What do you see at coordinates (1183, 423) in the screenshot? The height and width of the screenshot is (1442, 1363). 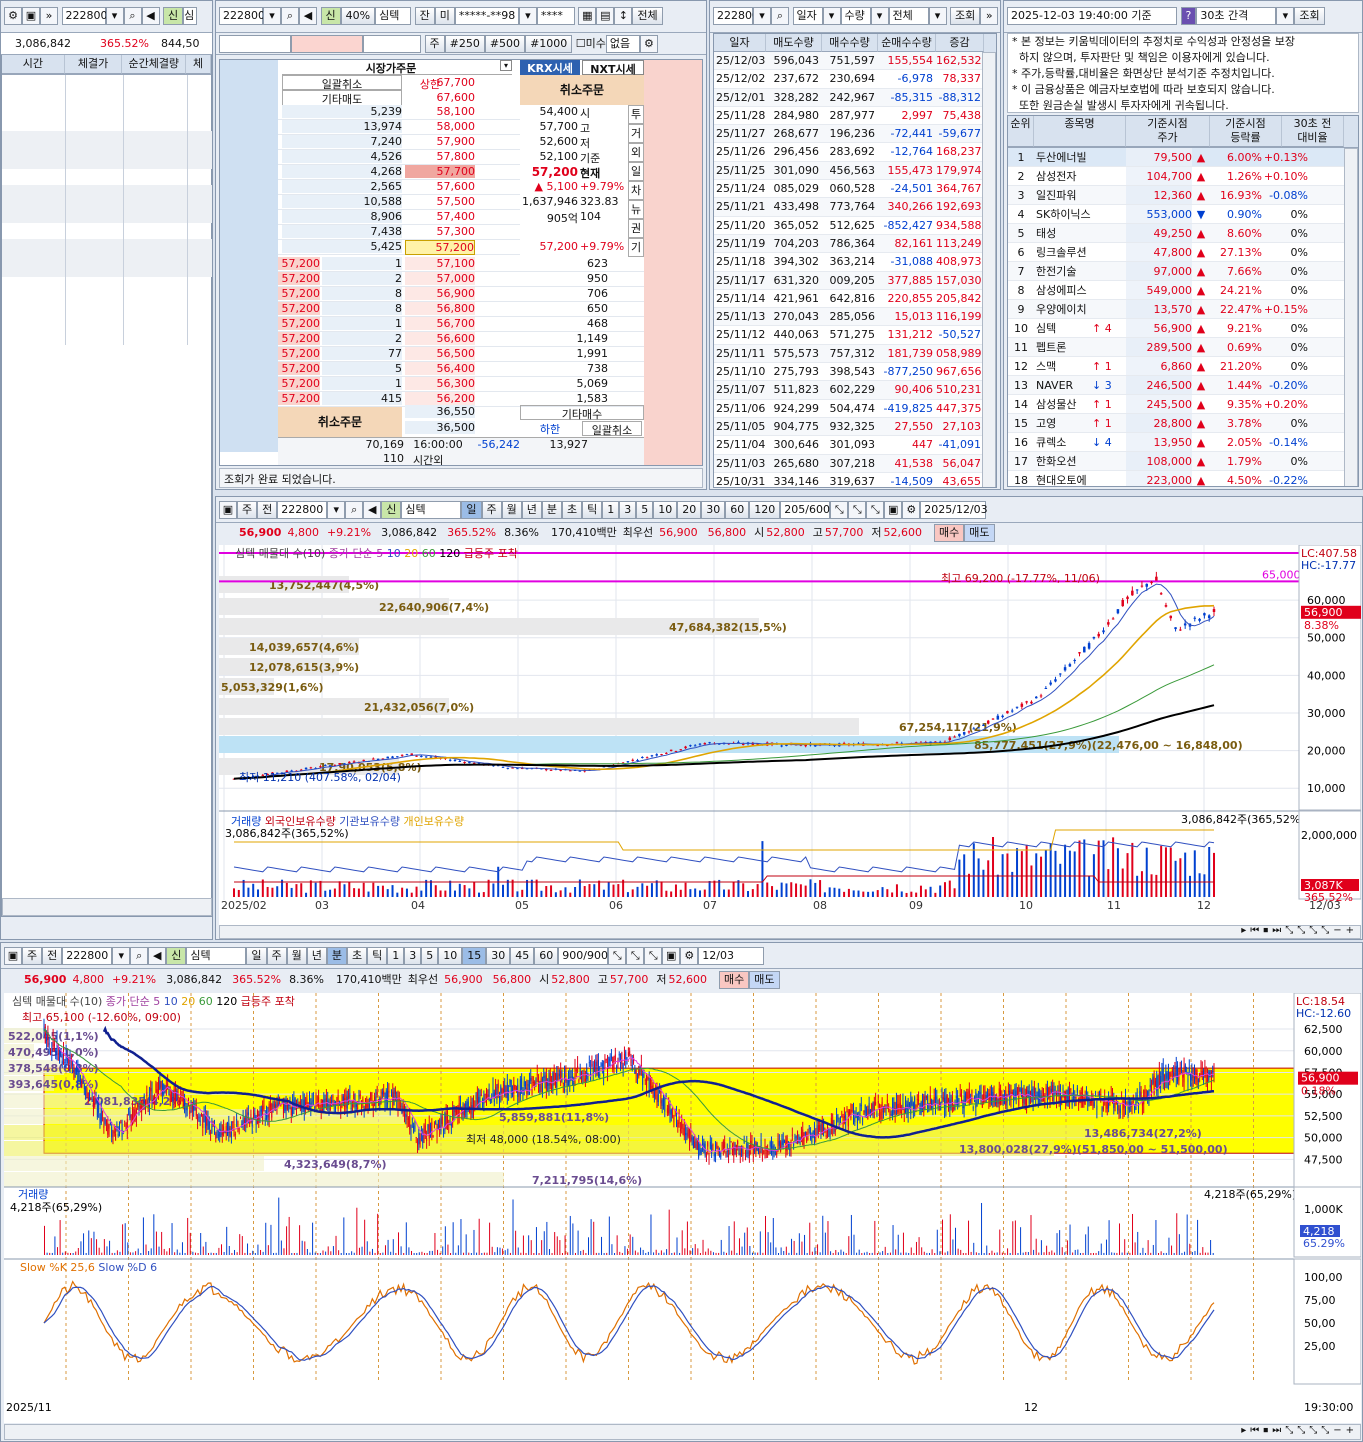 I see `ranking-row: 15 고영 ↑ 1 28,800 ▲ 3.78% 0%` at bounding box center [1183, 423].